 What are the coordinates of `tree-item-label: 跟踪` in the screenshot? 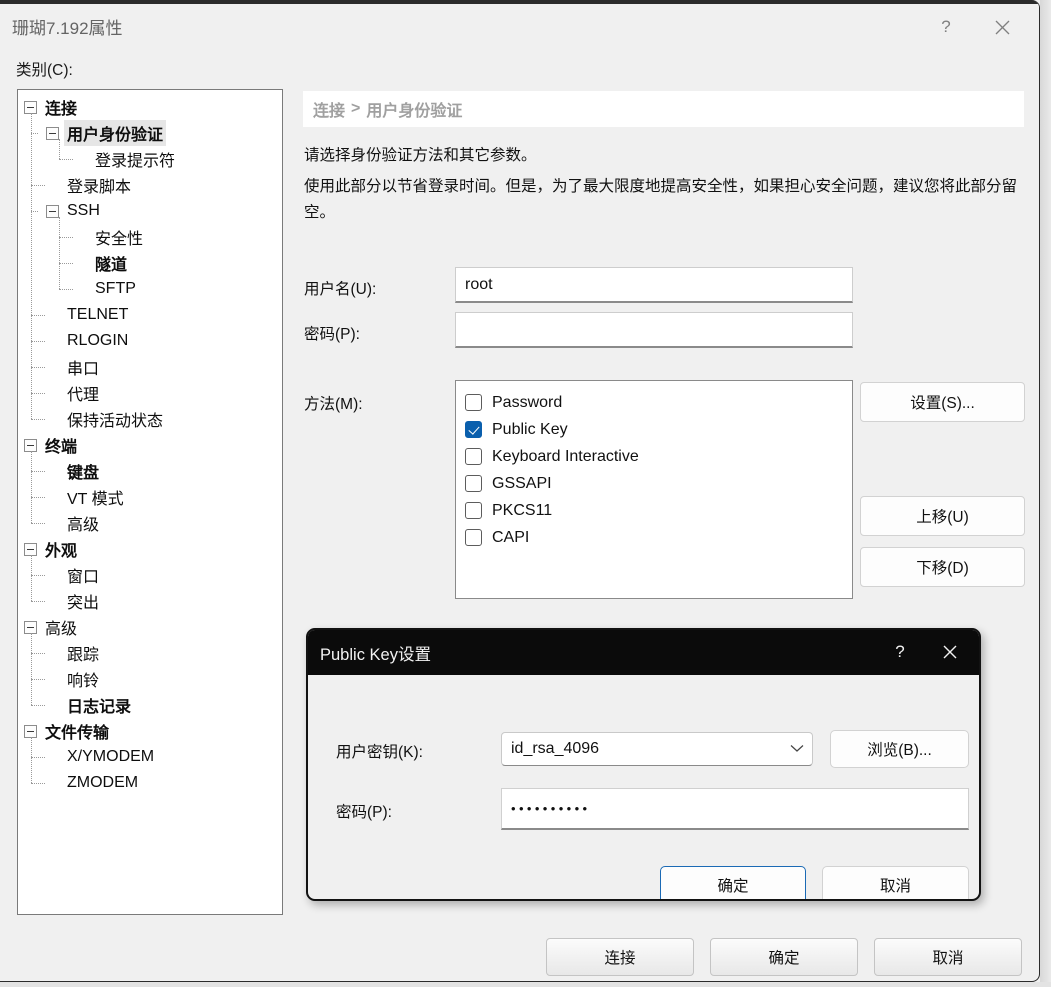 It's located at (83, 655).